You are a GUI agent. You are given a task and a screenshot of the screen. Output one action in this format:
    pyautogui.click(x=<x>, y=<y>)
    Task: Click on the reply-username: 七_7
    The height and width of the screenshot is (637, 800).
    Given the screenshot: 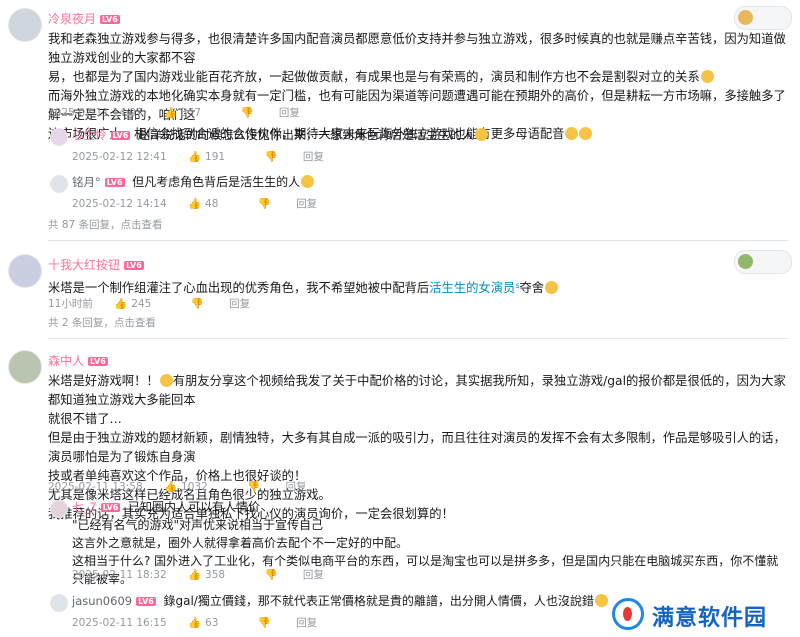 What is the action you would take?
    pyautogui.click(x=84, y=507)
    